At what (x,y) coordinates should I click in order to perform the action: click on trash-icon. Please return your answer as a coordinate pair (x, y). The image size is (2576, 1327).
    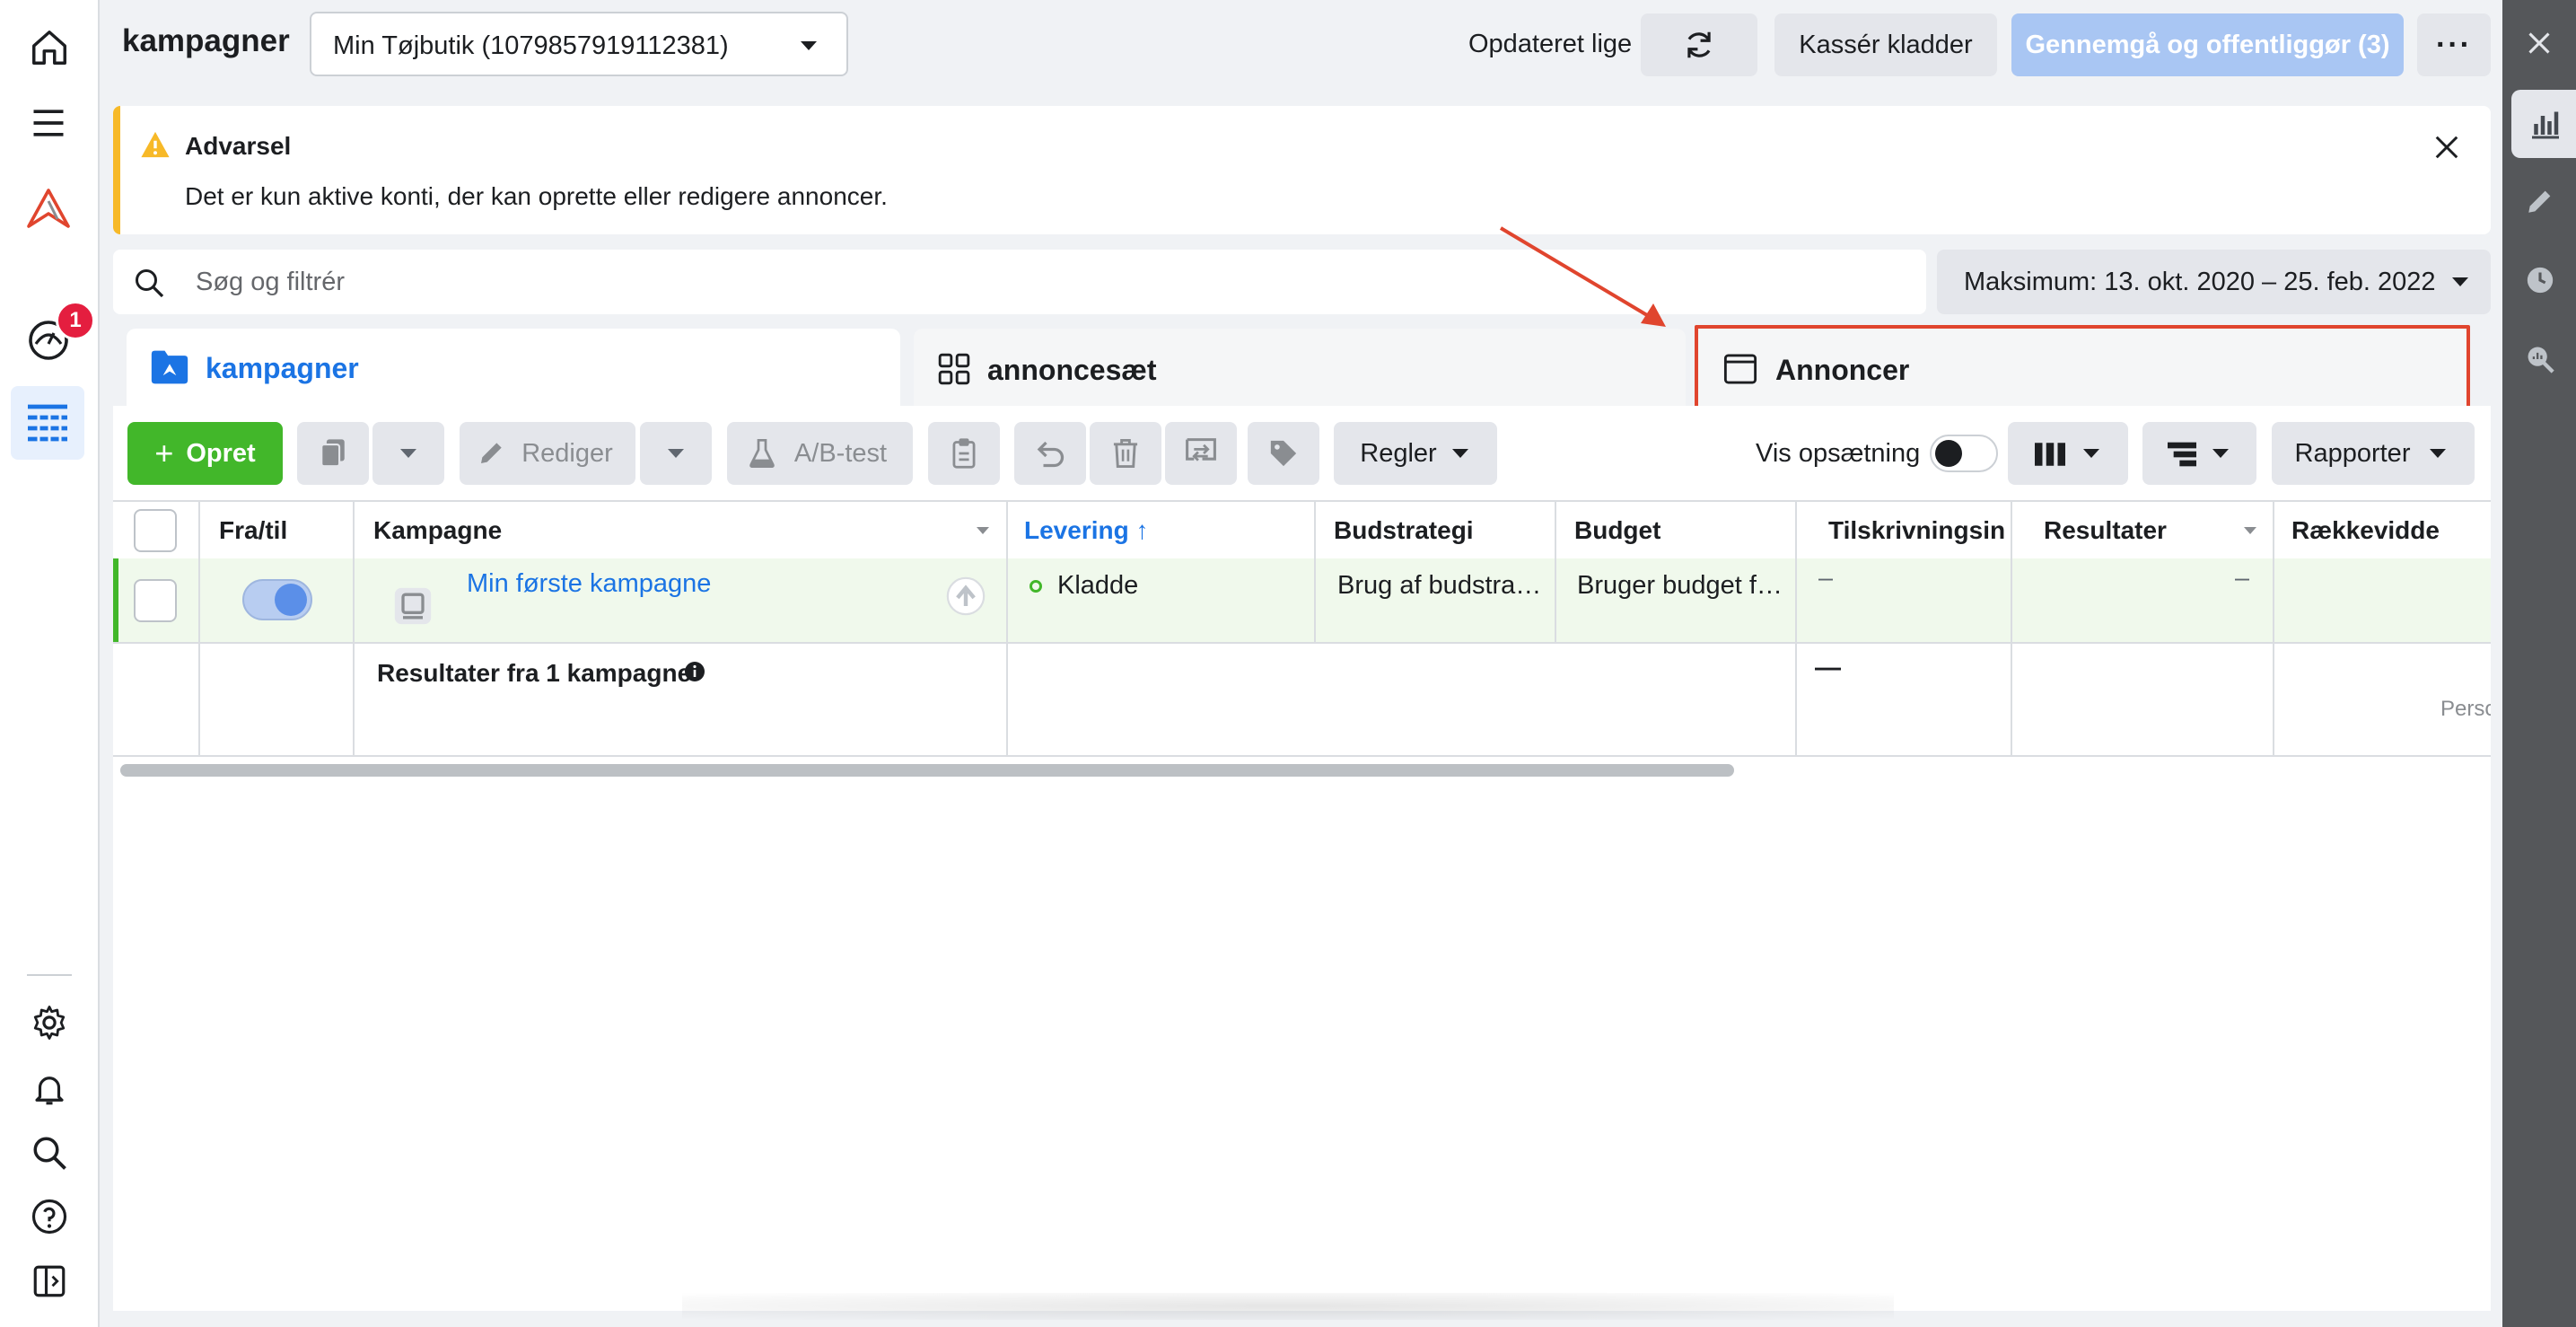
    Looking at the image, I should click on (1125, 453).